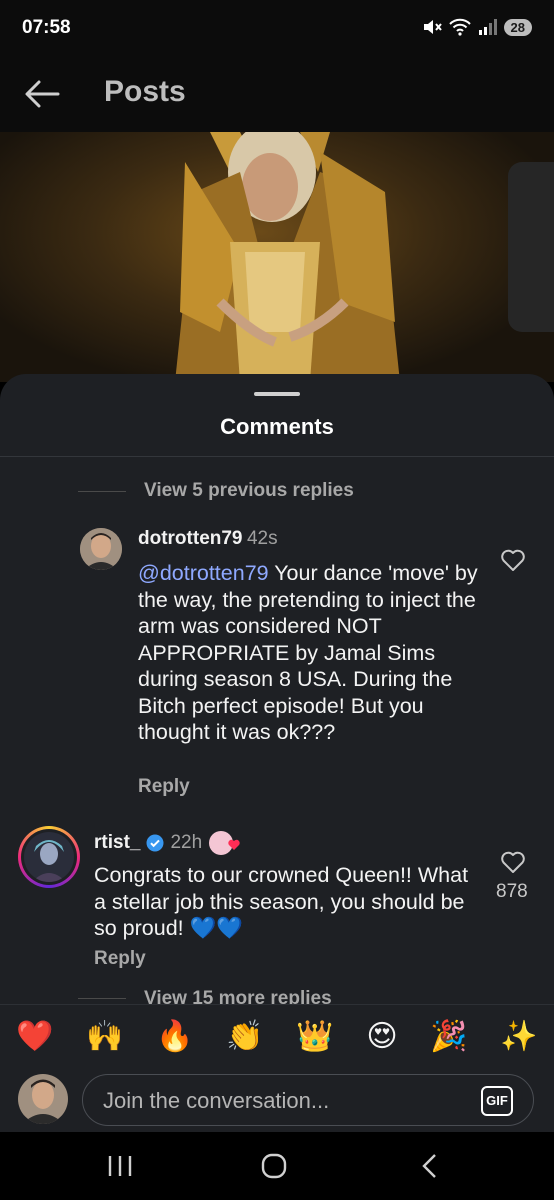  Describe the element at coordinates (190, 538) in the screenshot. I see `comment-username: dotrotten79` at that location.